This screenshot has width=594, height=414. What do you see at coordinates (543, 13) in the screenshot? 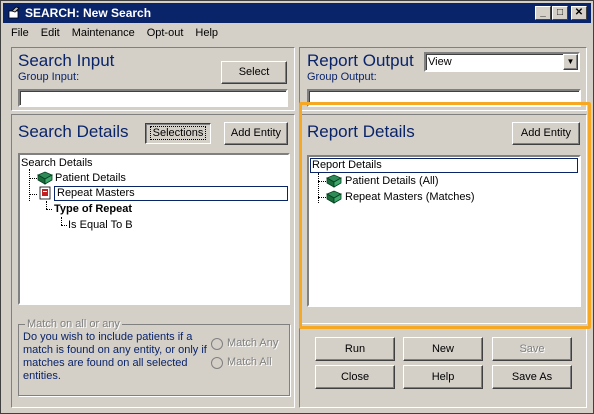
I see `minimize-button: _` at bounding box center [543, 13].